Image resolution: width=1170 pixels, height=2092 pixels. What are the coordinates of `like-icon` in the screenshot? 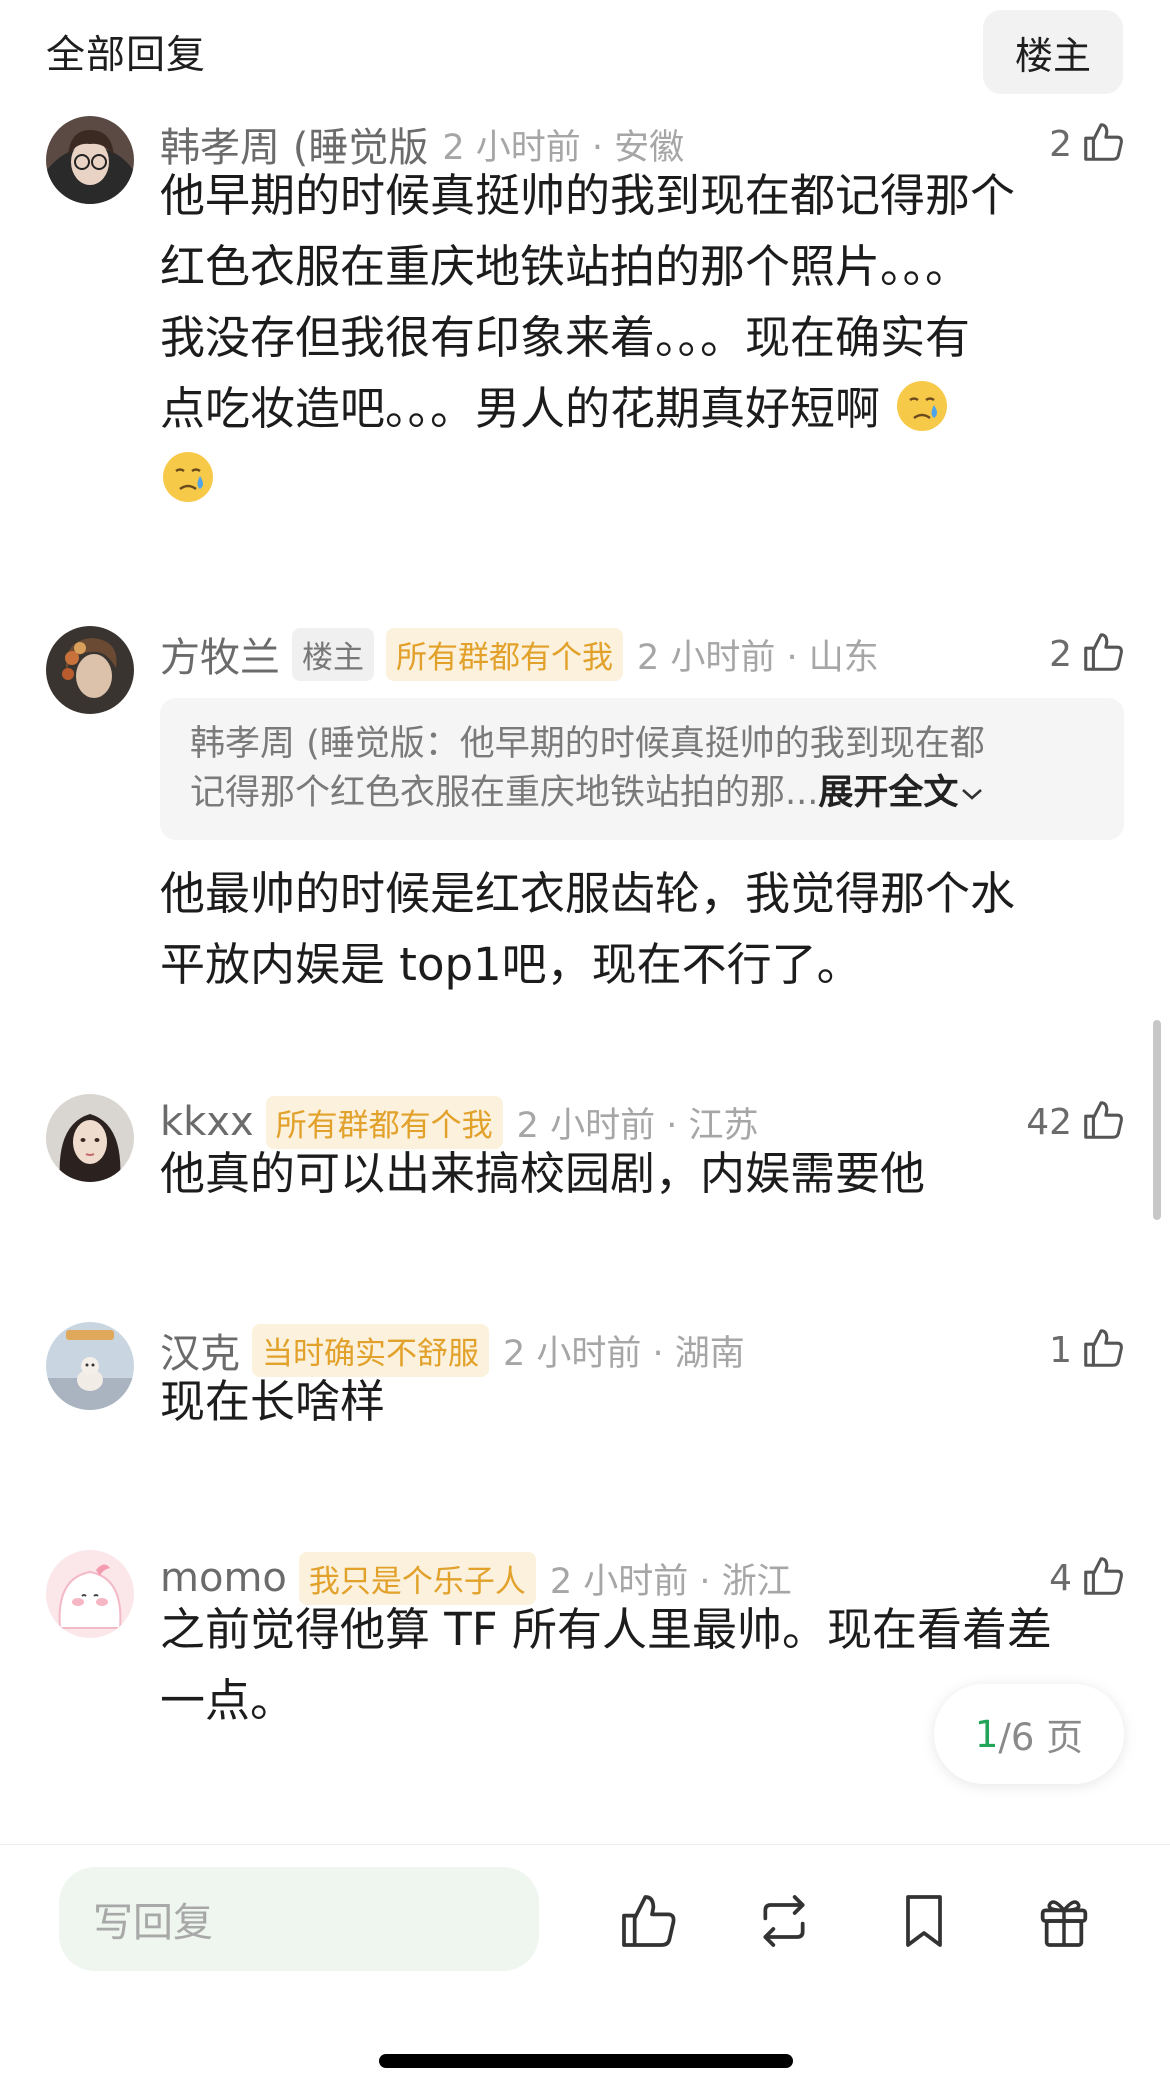 It's located at (648, 1921).